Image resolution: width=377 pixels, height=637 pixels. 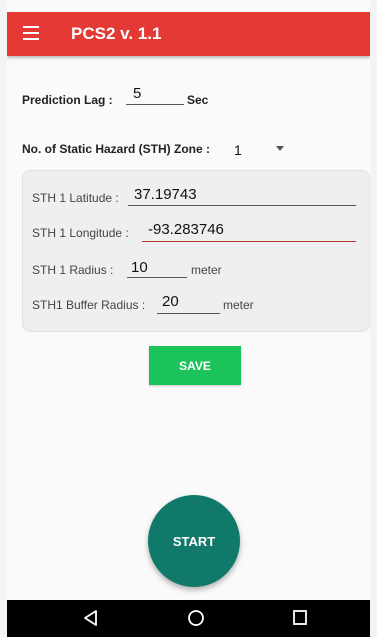 What do you see at coordinates (73, 270) in the screenshot?
I see `sth-radius-label: STH 1 Radius :` at bounding box center [73, 270].